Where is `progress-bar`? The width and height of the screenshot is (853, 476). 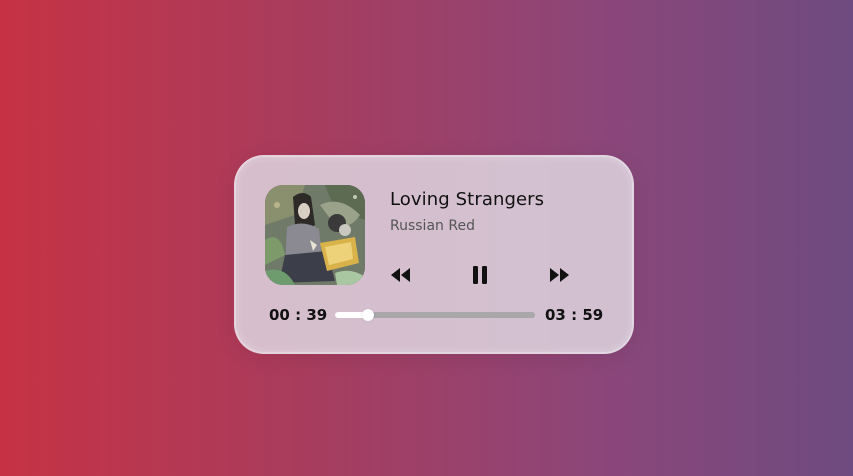
progress-bar is located at coordinates (435, 315).